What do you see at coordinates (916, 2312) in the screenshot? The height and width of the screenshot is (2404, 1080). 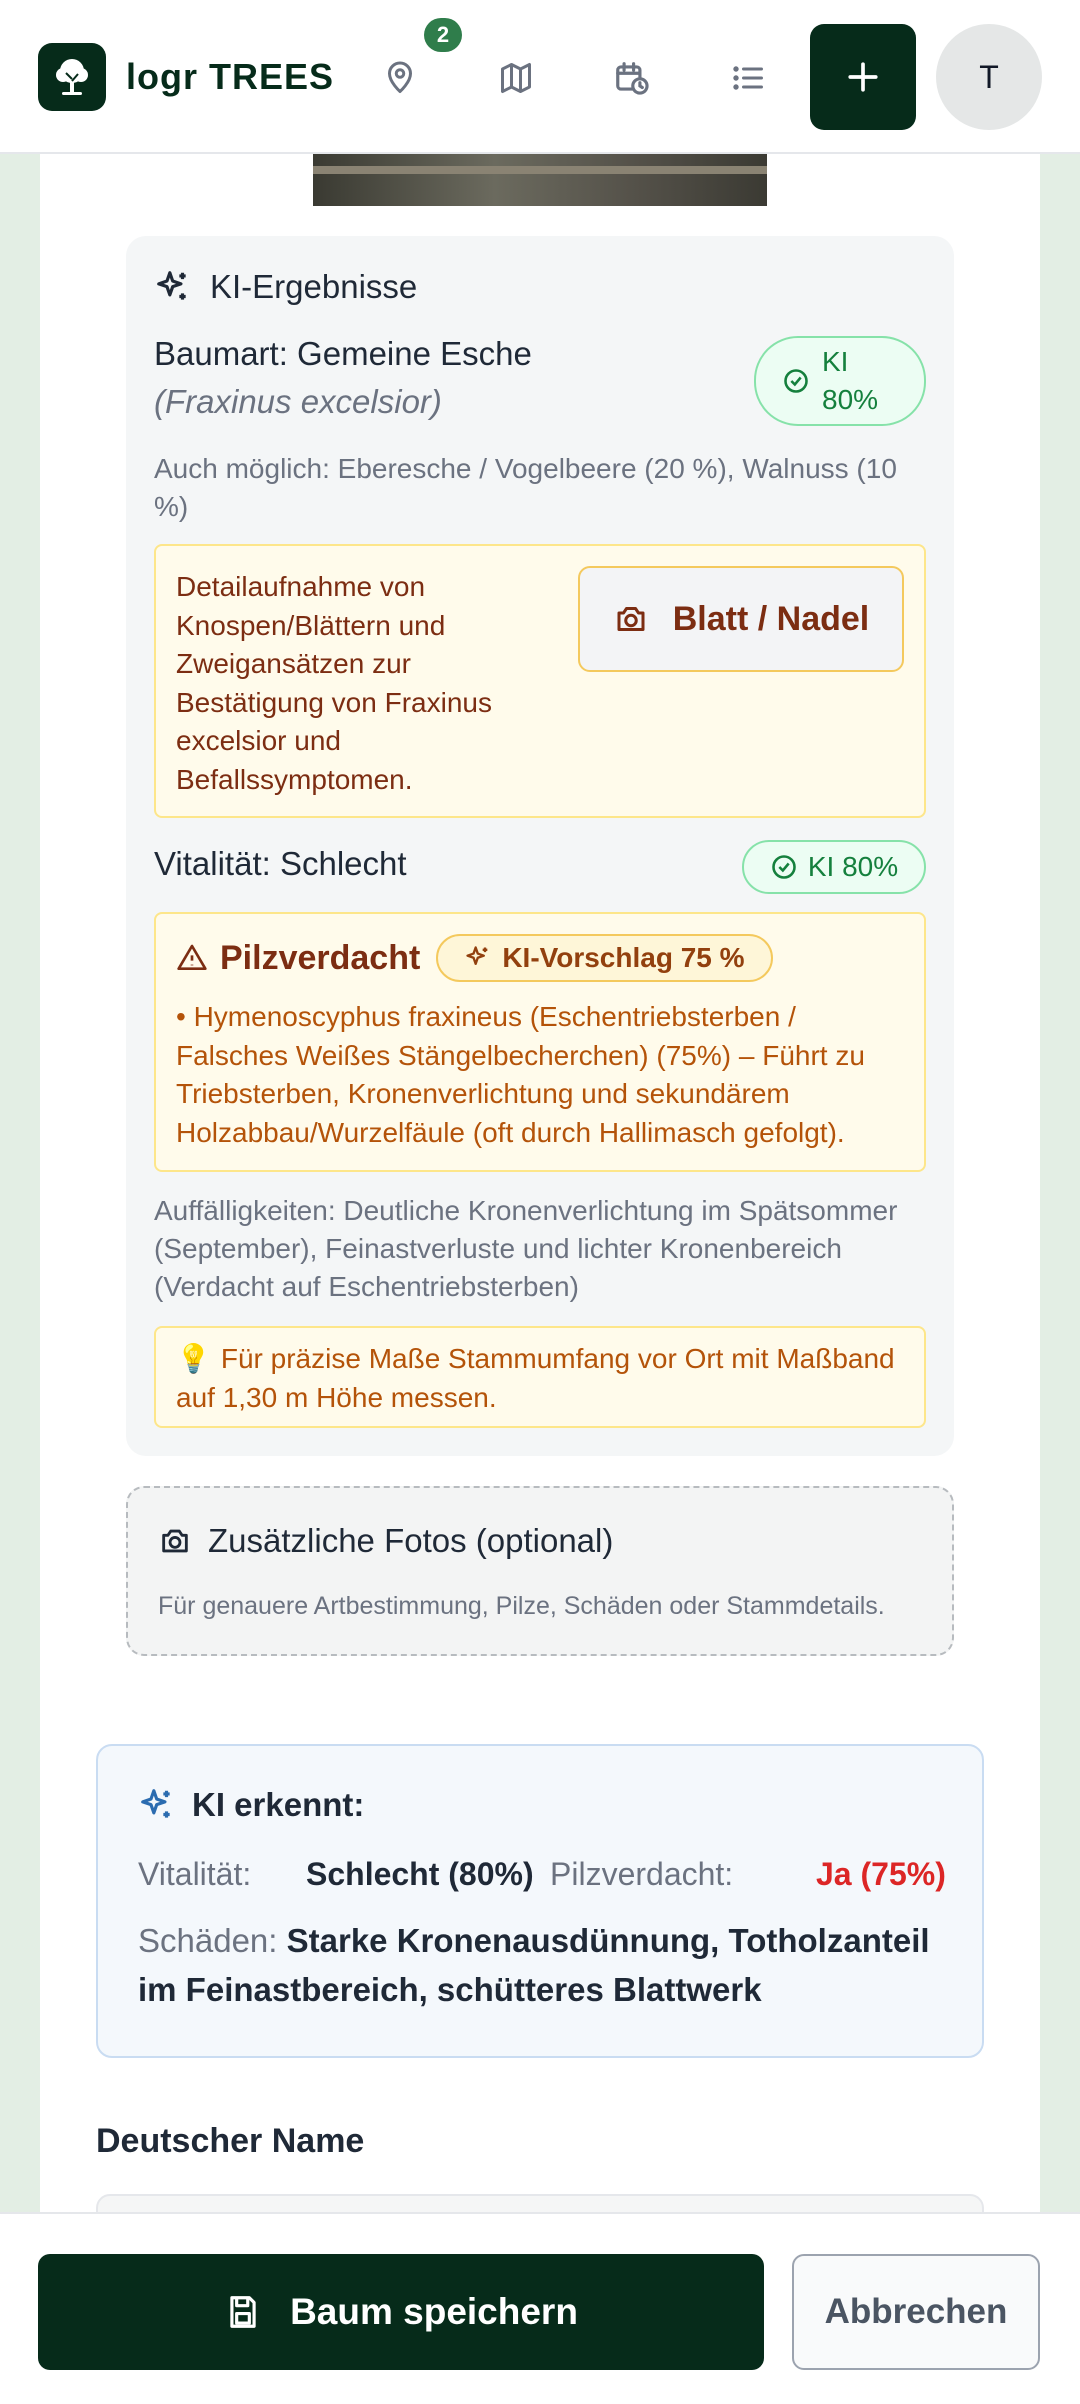 I see `cancel-button: Abbrechen` at bounding box center [916, 2312].